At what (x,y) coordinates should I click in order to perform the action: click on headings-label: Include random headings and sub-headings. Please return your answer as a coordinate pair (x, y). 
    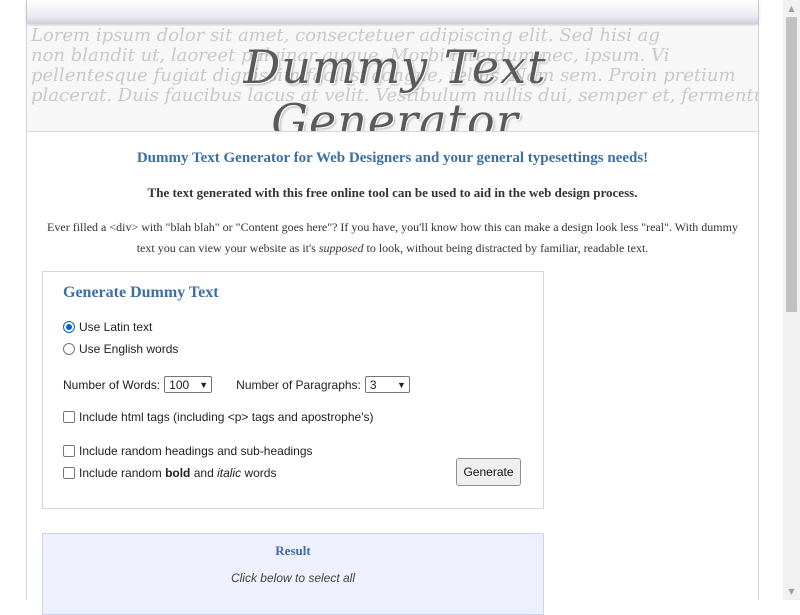
    Looking at the image, I should click on (196, 451).